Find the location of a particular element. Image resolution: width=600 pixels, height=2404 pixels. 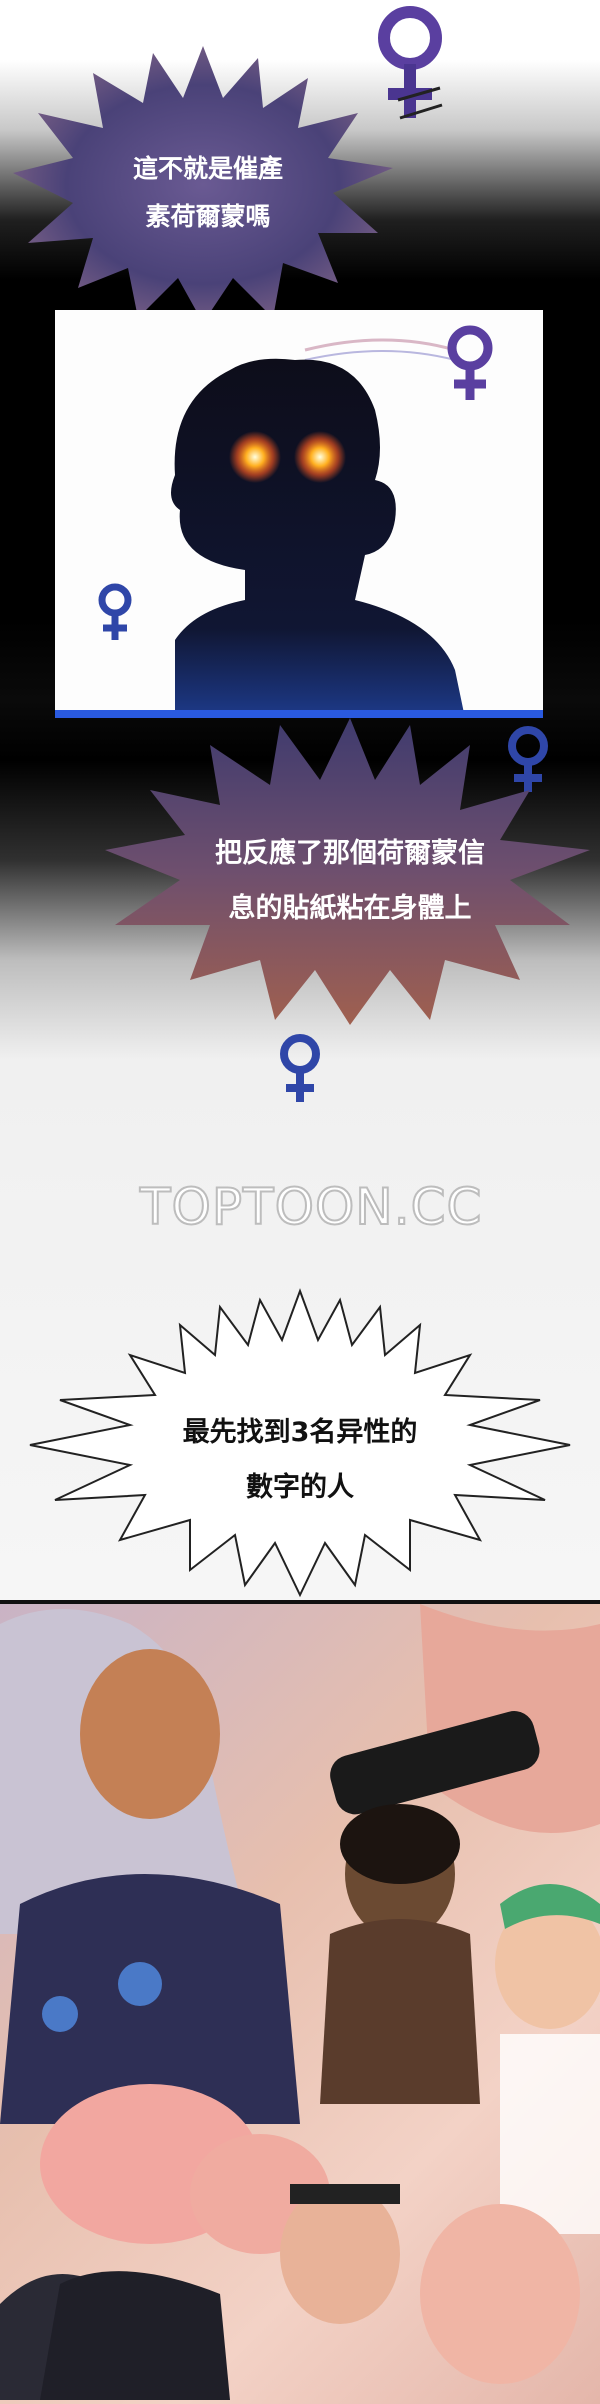

speech-text-2: 把反應了那個荷爾蒙信 息的貼紙粘在身體上 is located at coordinates (350, 881).